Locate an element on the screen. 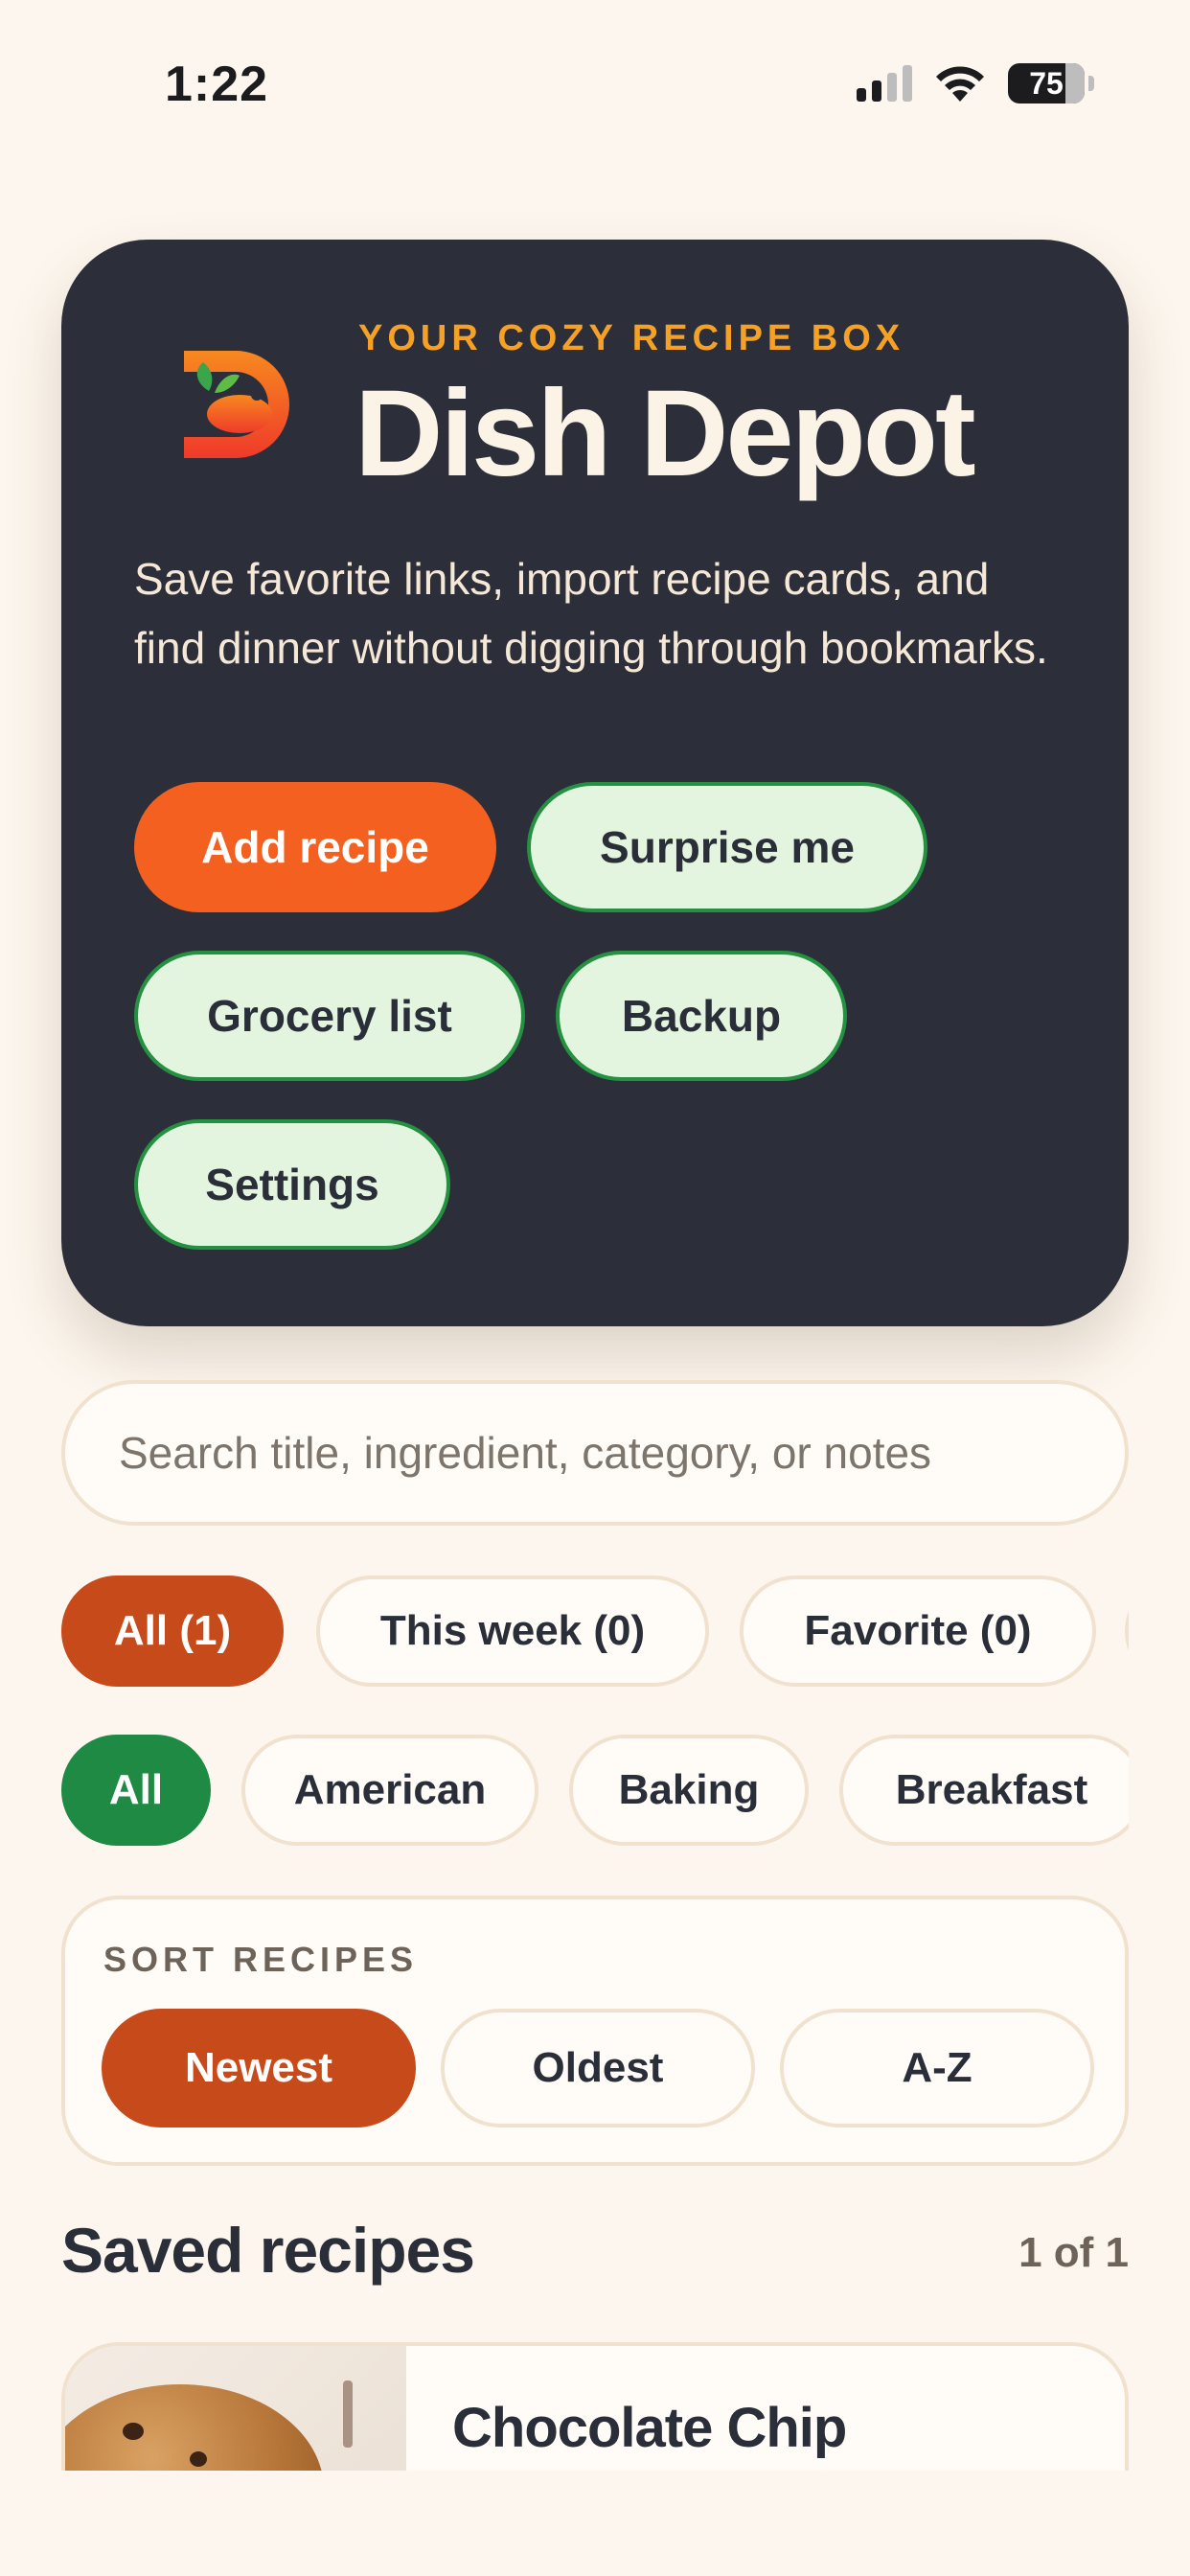 The width and height of the screenshot is (1190, 2576). sort-newest-button: Newest is located at coordinates (259, 2068).